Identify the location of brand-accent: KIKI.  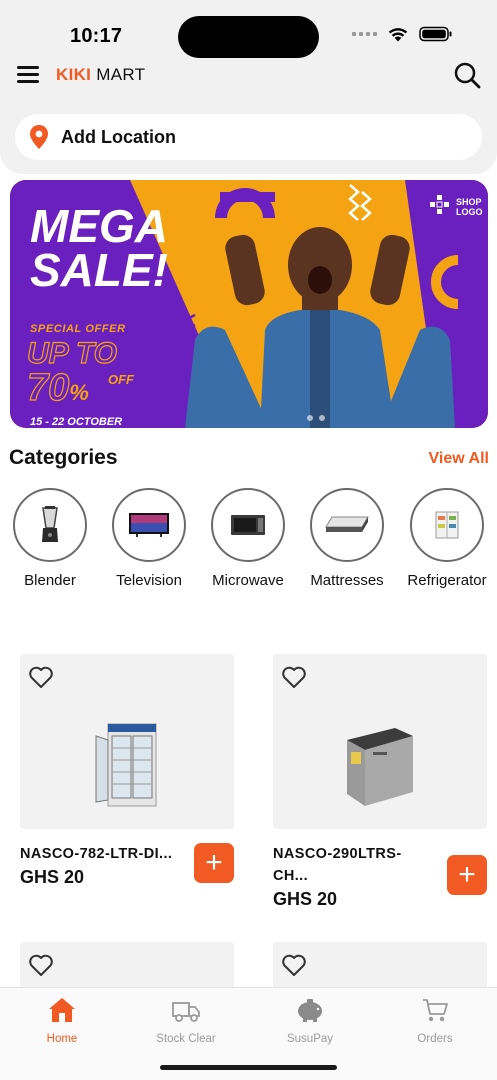
(74, 74).